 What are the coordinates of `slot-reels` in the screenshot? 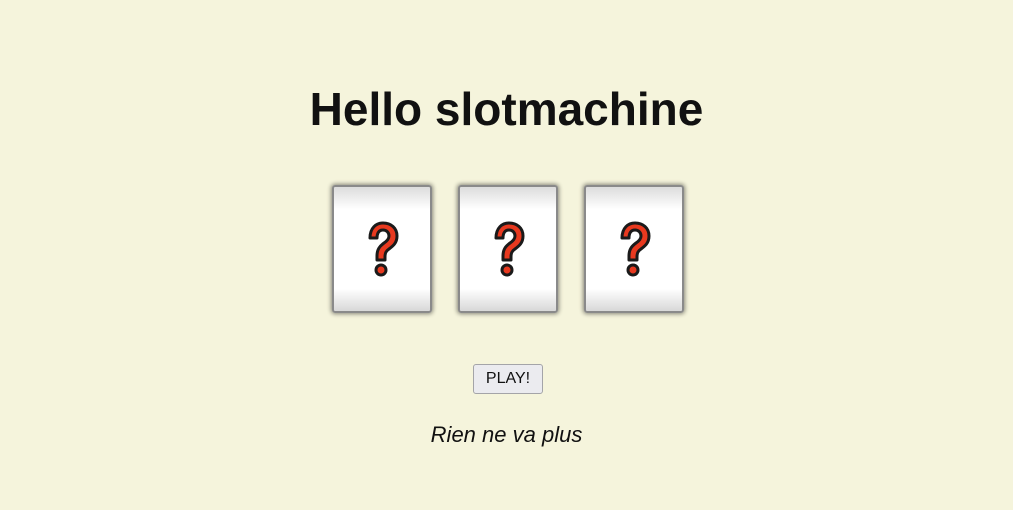 It's located at (508, 249).